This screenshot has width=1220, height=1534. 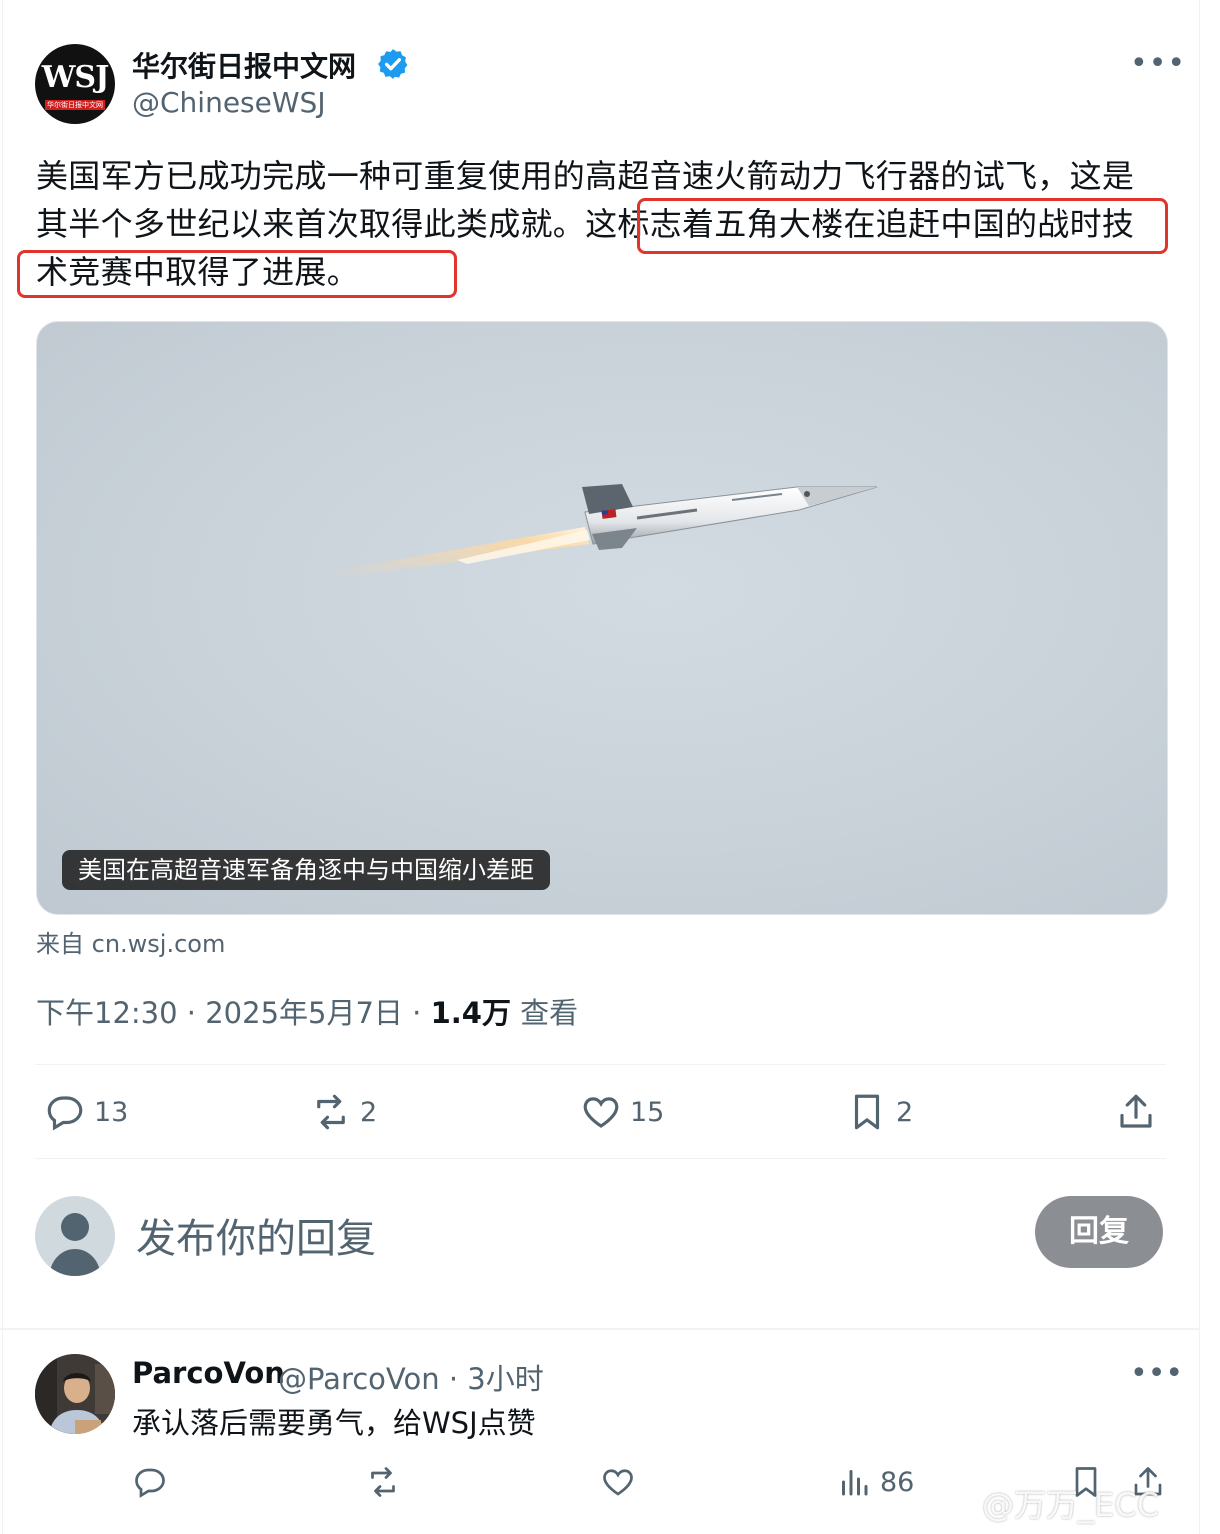 I want to click on divider-top, so click(x=600, y=1064).